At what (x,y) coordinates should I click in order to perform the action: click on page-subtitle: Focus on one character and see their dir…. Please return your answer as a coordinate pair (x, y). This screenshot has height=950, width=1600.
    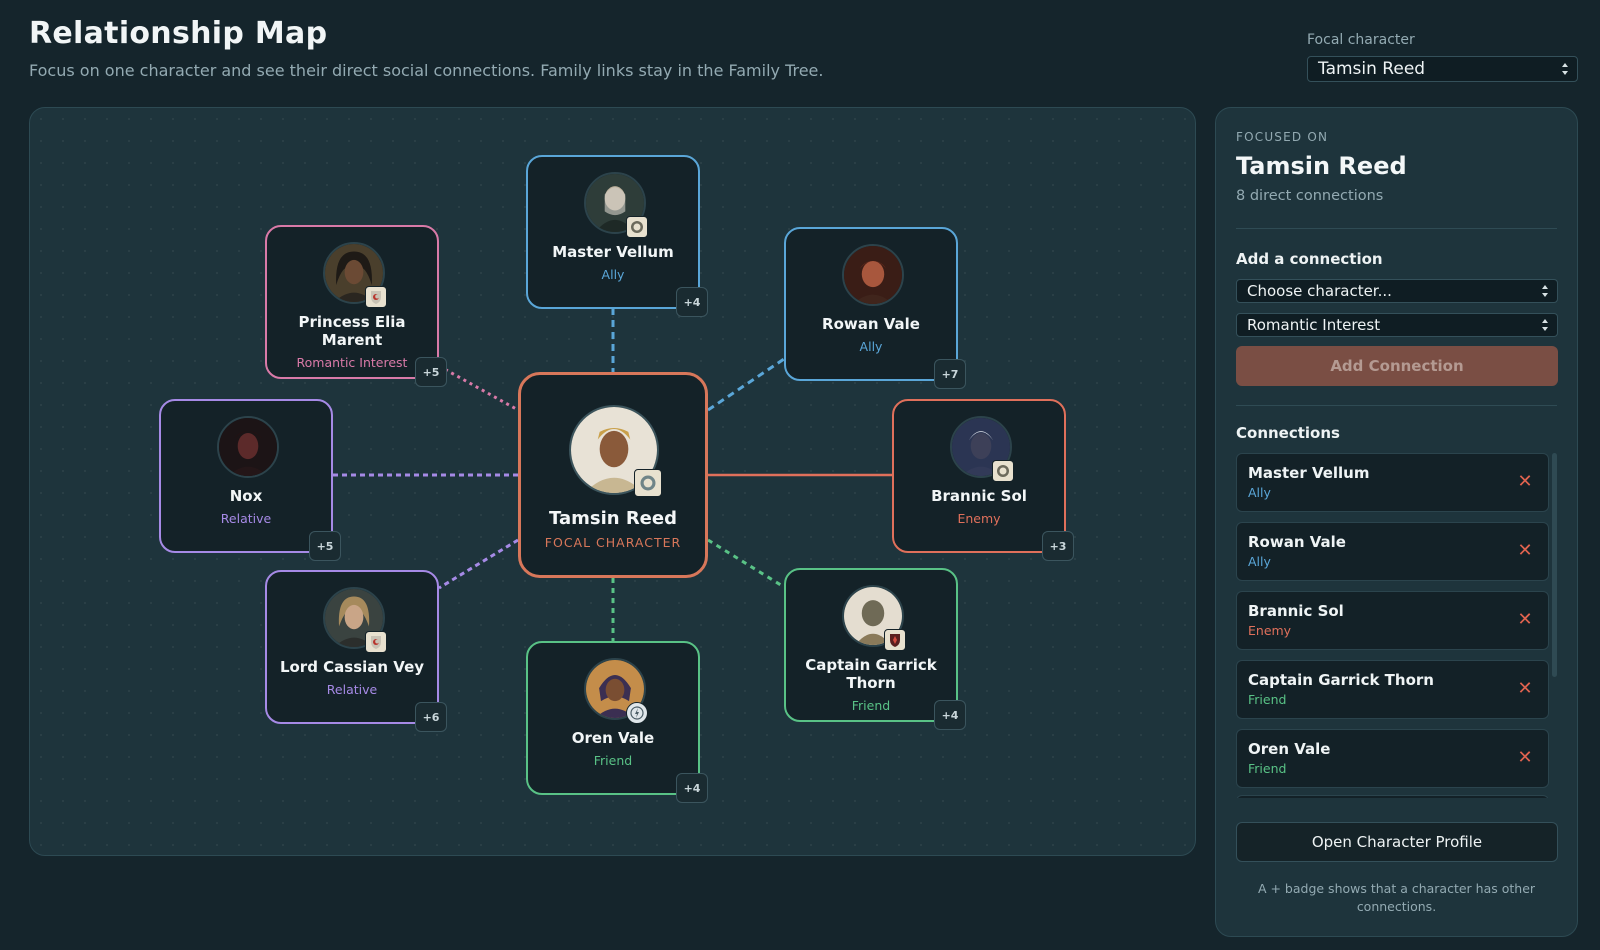
    Looking at the image, I should click on (426, 70).